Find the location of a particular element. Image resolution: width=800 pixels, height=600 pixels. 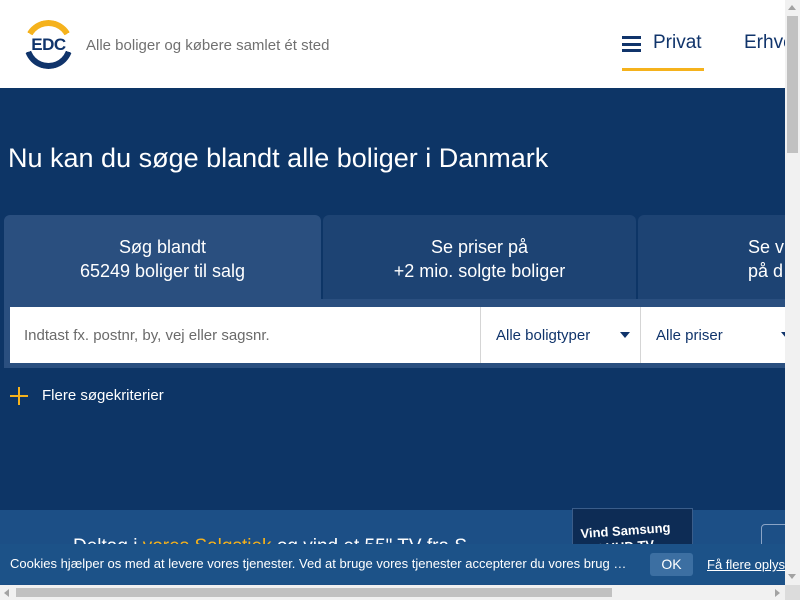

logo-text: EDC is located at coordinates (48, 44).